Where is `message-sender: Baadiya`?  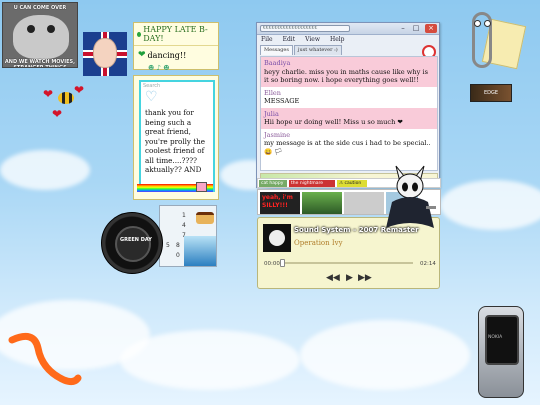 message-sender: Baadiya is located at coordinates (277, 63).